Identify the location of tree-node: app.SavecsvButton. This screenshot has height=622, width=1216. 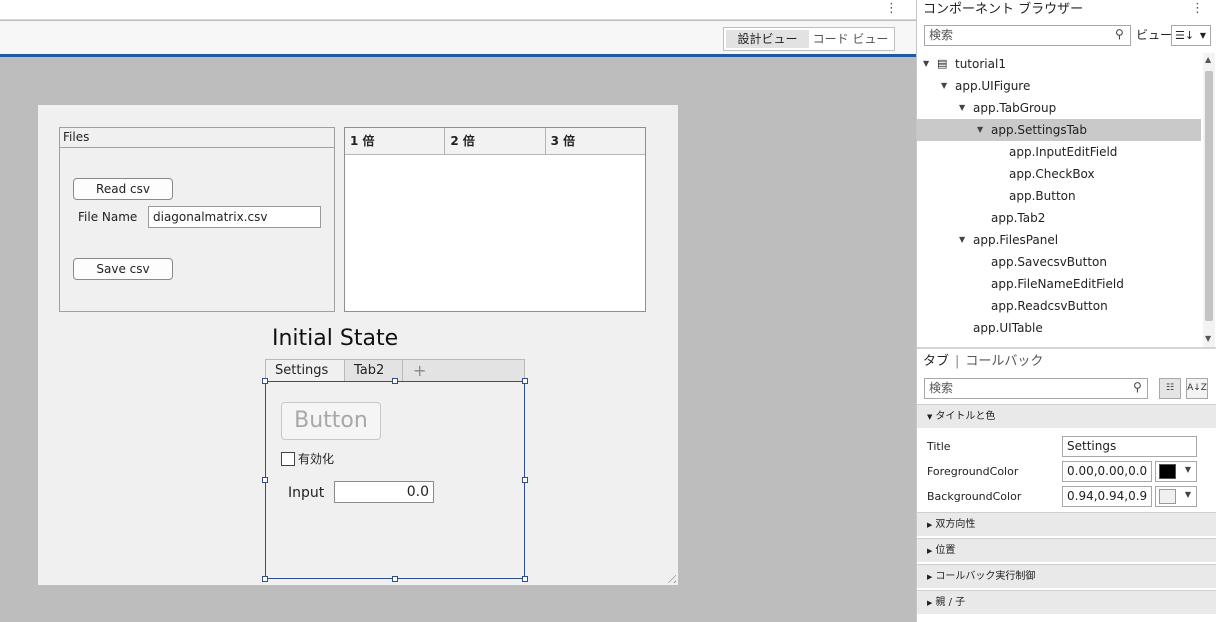
(1059, 262).